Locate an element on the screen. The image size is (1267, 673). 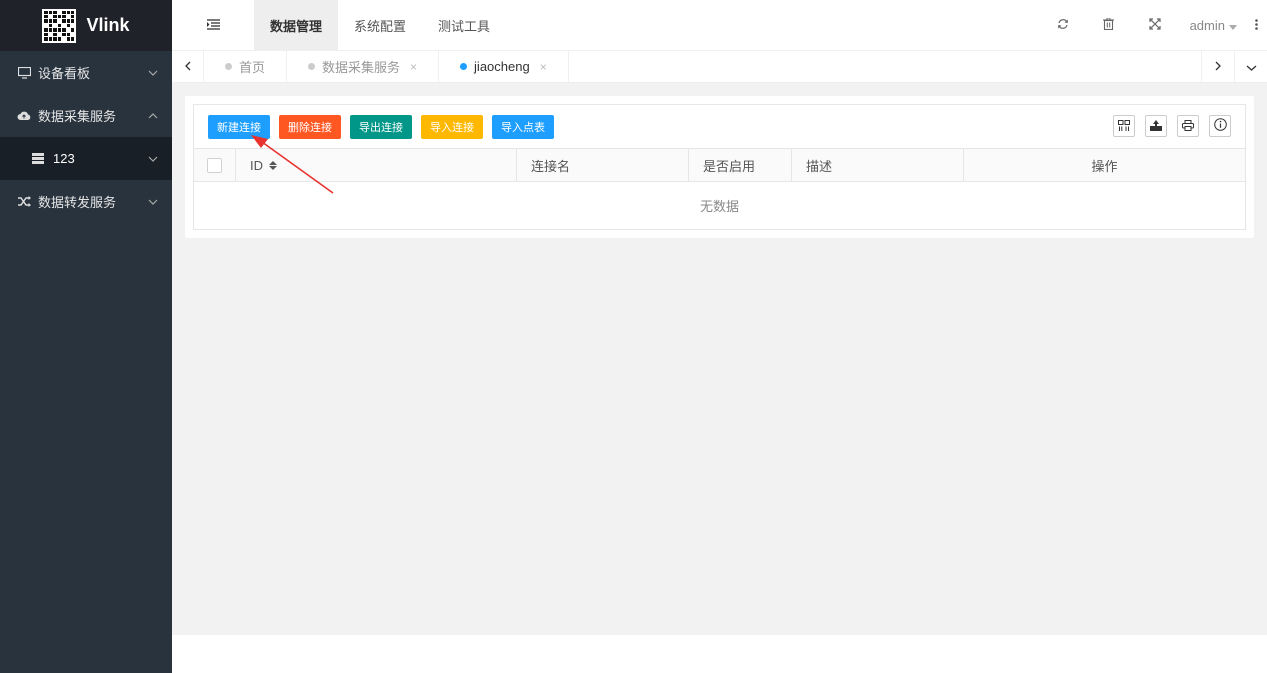
sidebar-item-123: 123 is located at coordinates (86, 158).